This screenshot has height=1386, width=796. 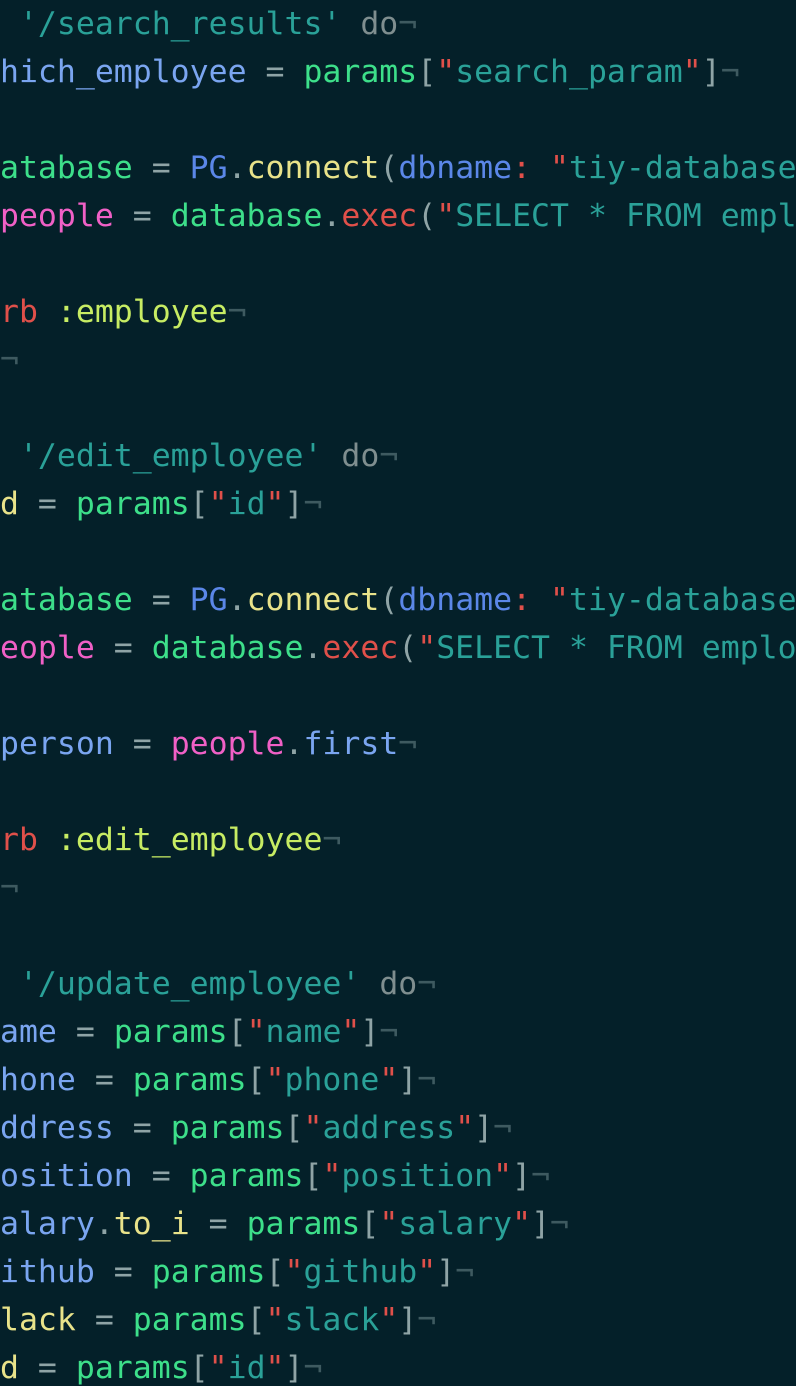 What do you see at coordinates (66, 600) in the screenshot?
I see `code-token: atabase` at bounding box center [66, 600].